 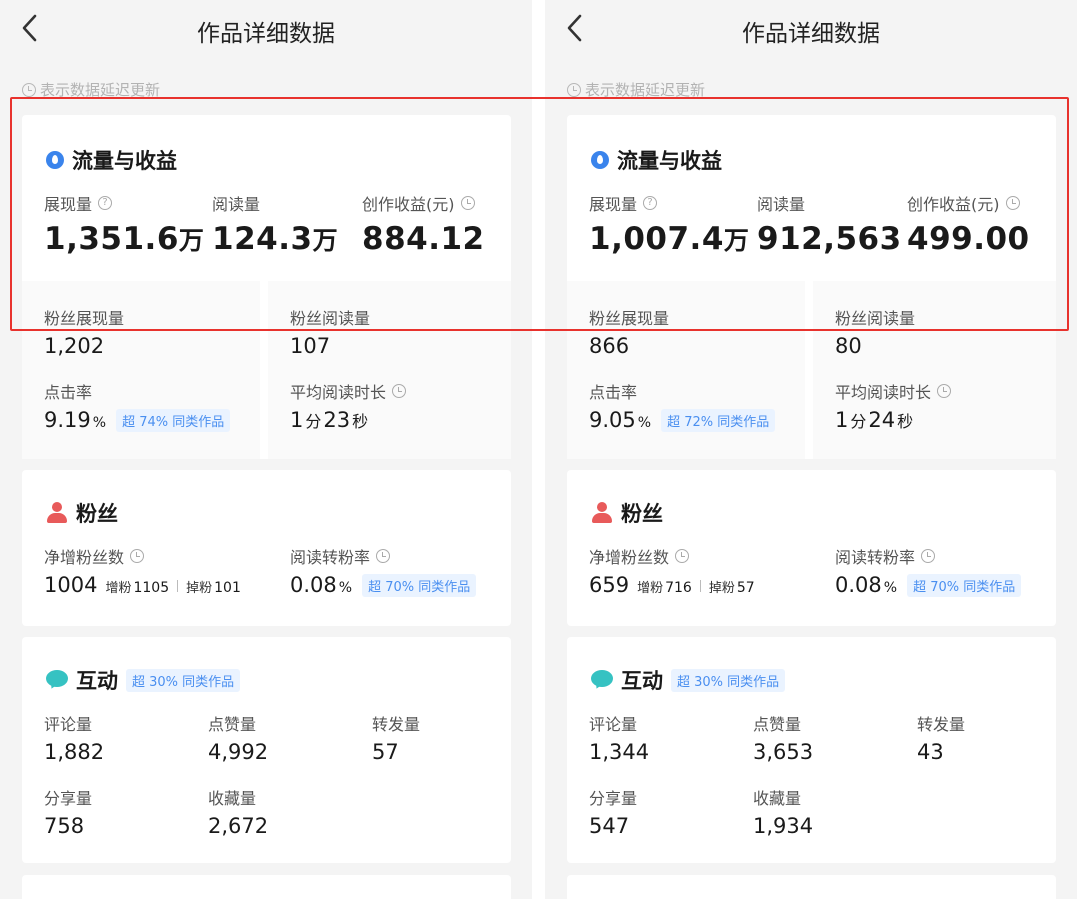 What do you see at coordinates (183, 680) in the screenshot?
I see `interaction-badge: 超 30% 同类作品` at bounding box center [183, 680].